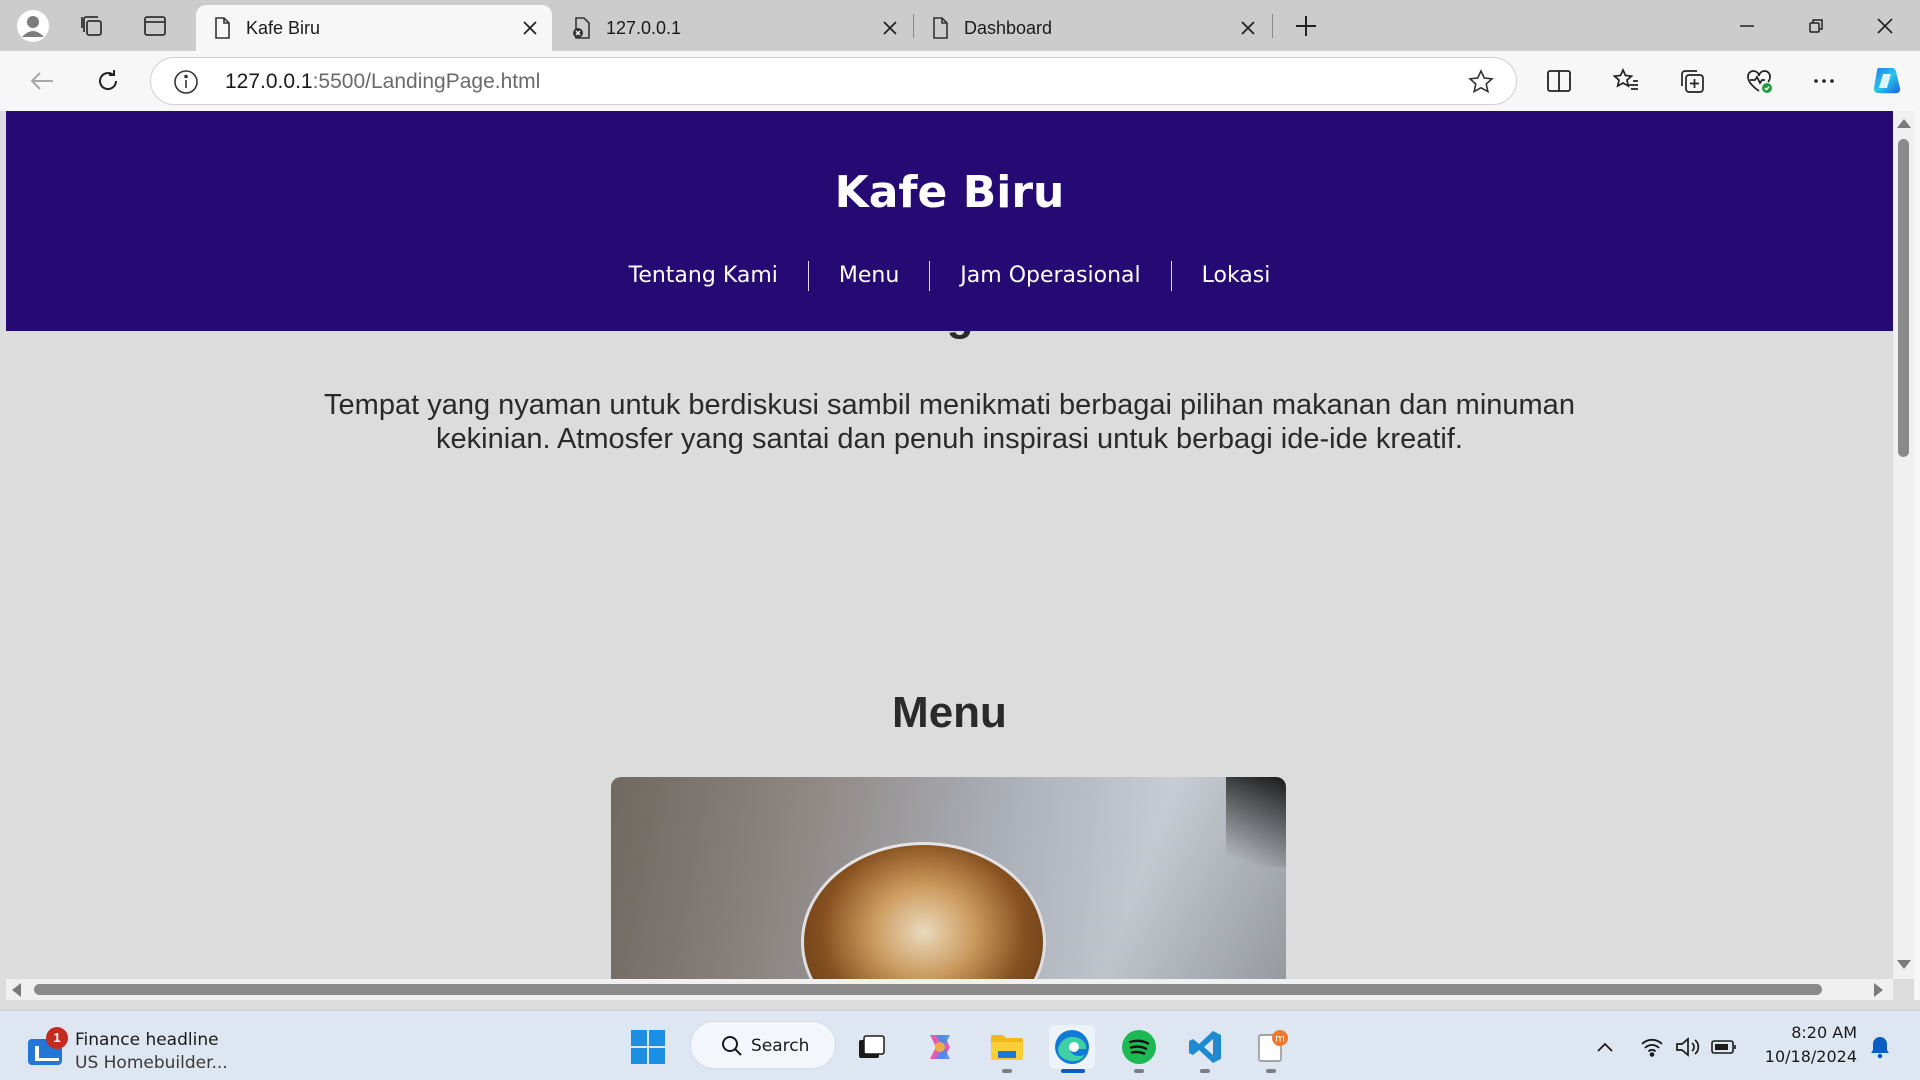 The height and width of the screenshot is (1080, 1920). What do you see at coordinates (1904, 964) in the screenshot?
I see `scroll-down-arrow-icon` at bounding box center [1904, 964].